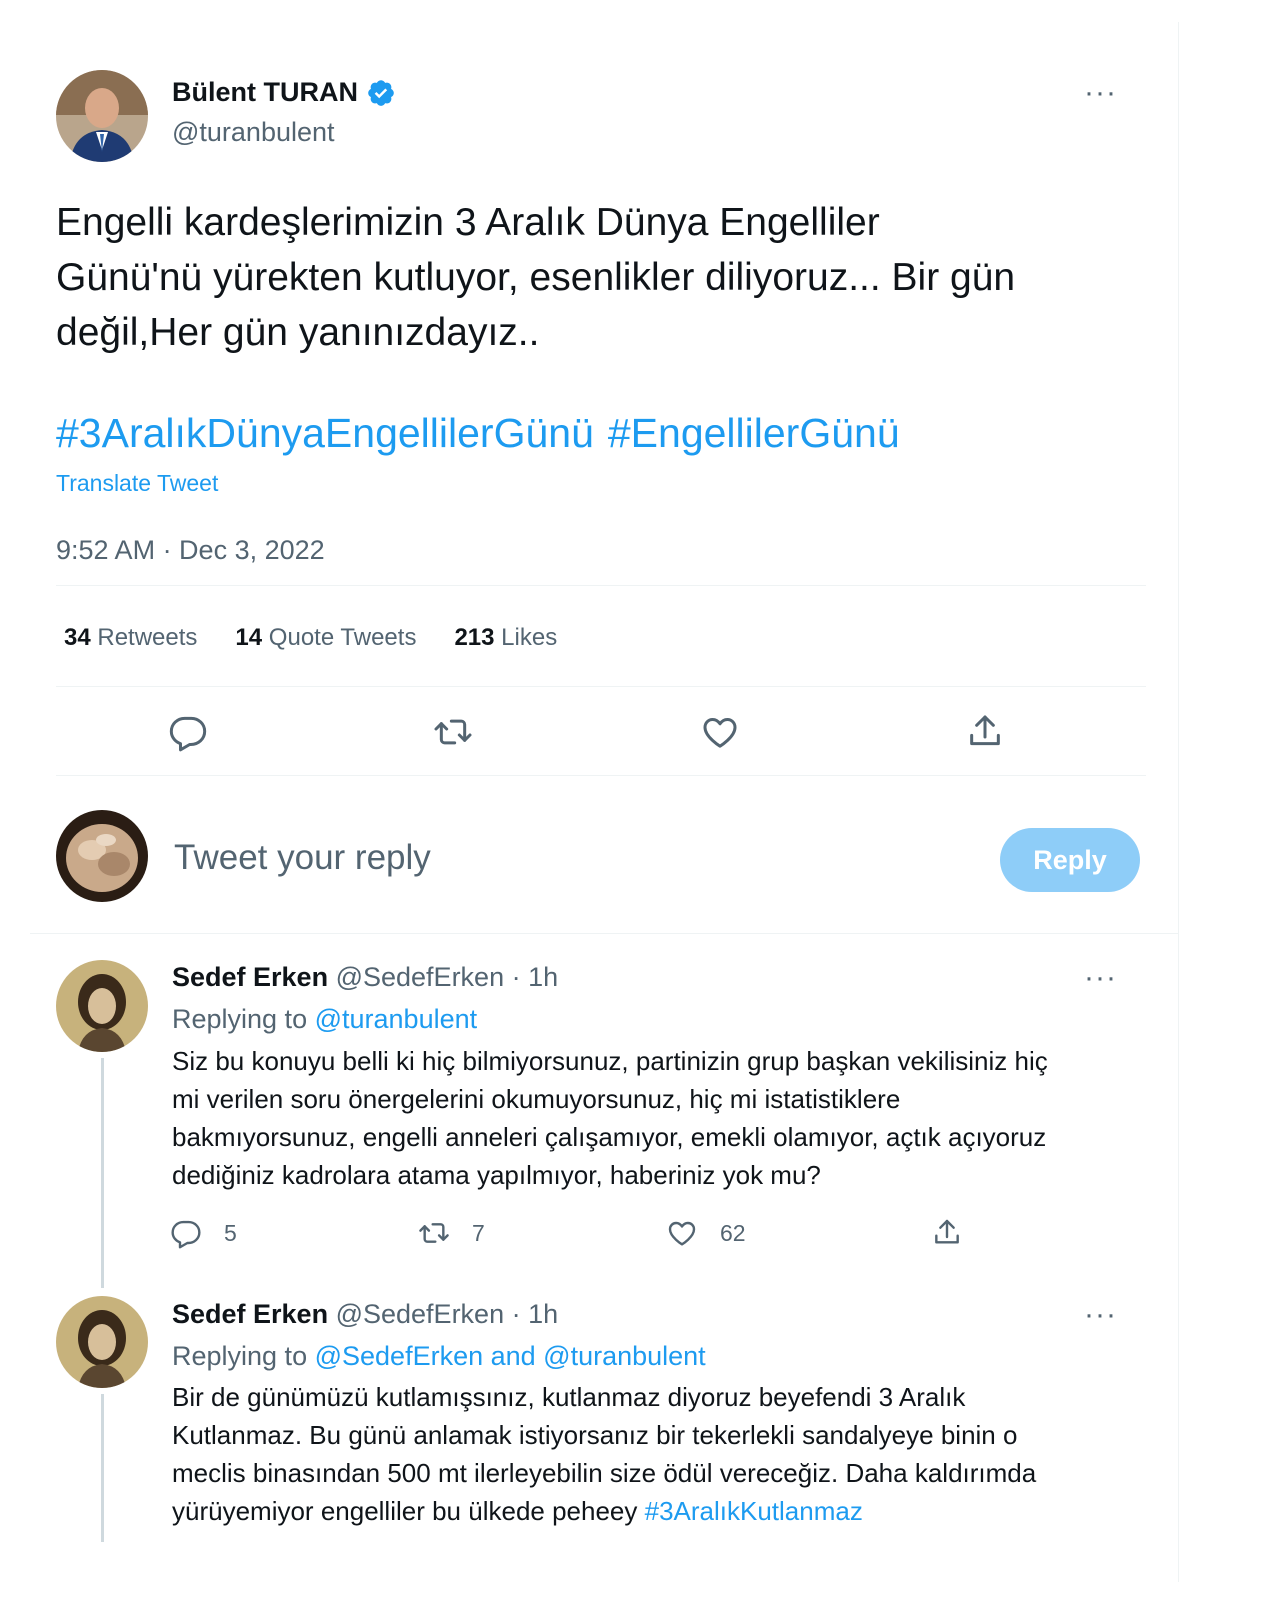 This screenshot has width=1280, height=1623. What do you see at coordinates (147, 637) in the screenshot?
I see `retweets-label: Retweets` at bounding box center [147, 637].